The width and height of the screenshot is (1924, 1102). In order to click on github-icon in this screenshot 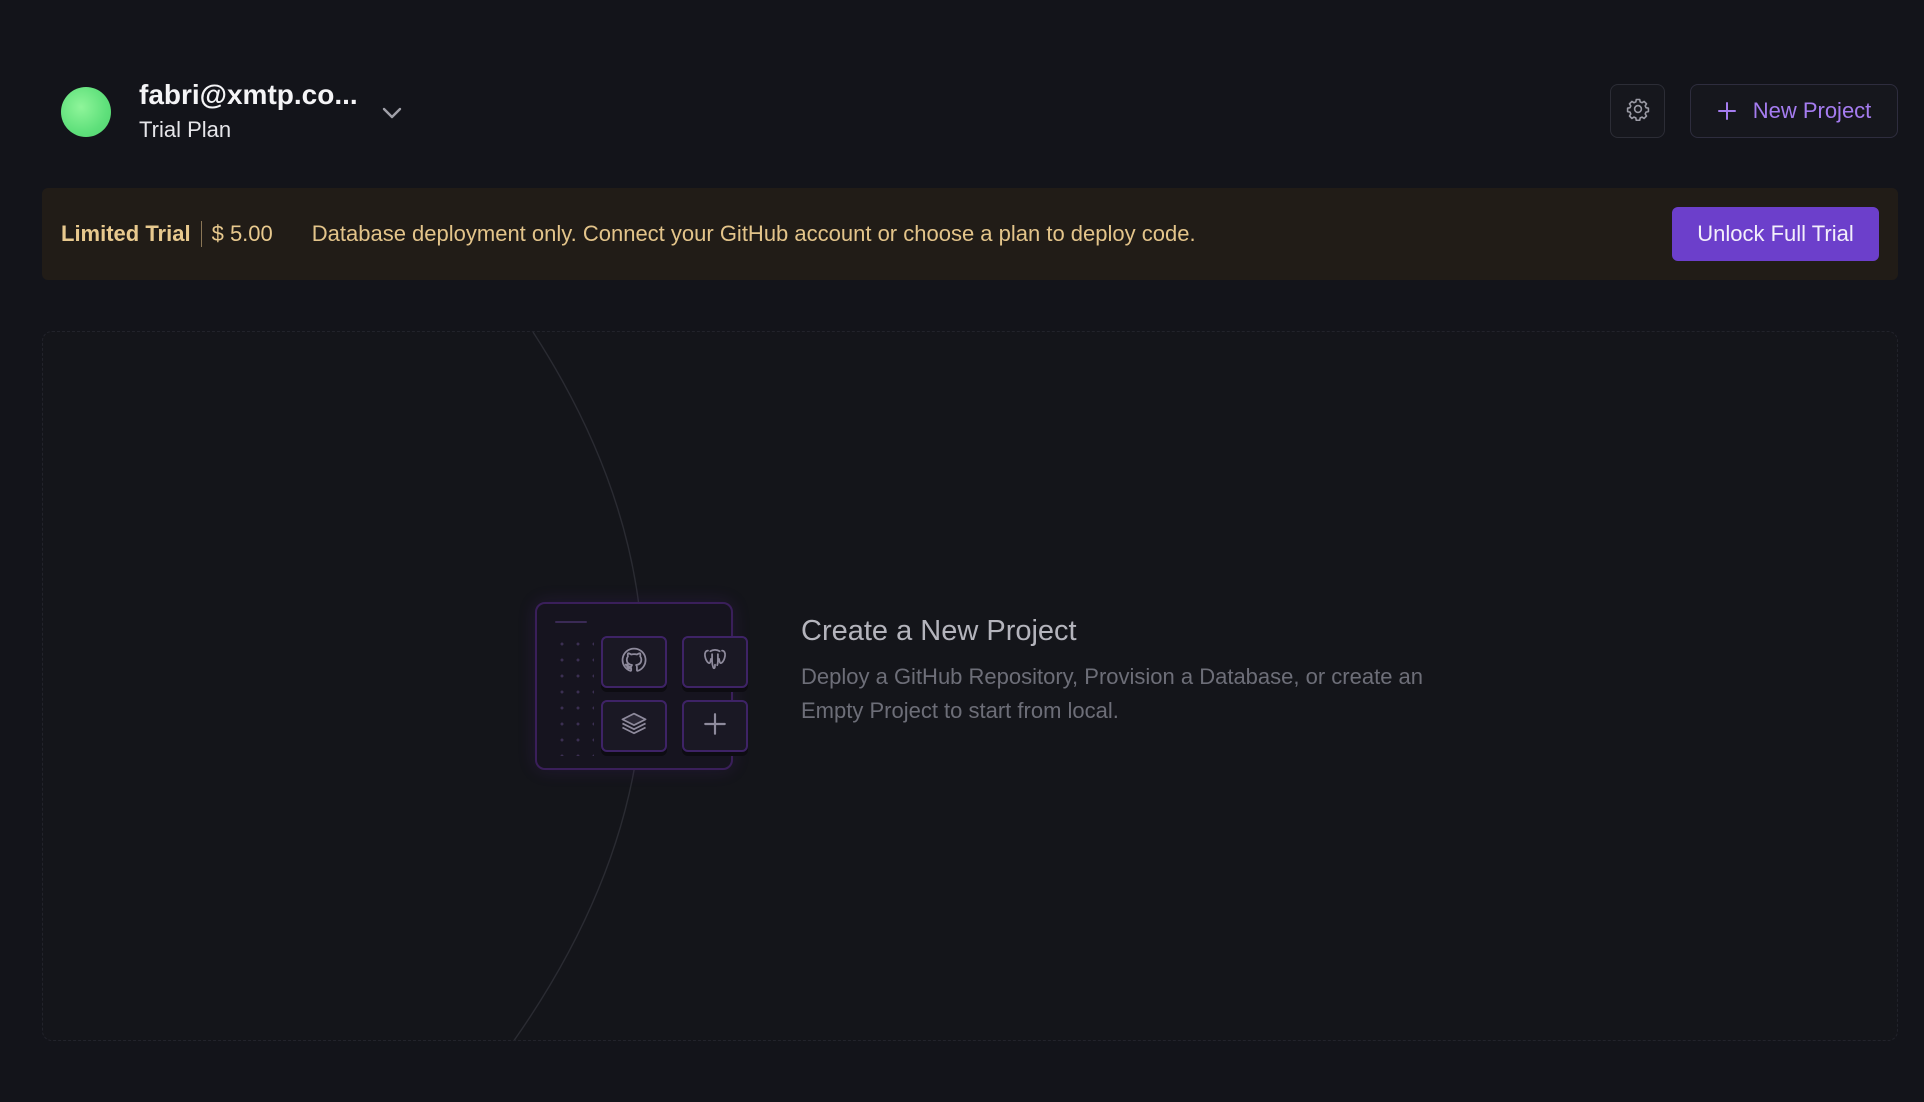, I will do `click(634, 662)`.